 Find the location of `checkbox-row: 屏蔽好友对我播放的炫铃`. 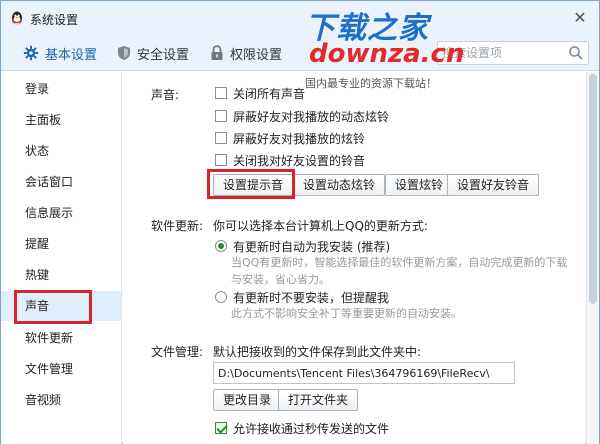

checkbox-row: 屏蔽好友对我播放的炫铃 is located at coordinates (290, 138).